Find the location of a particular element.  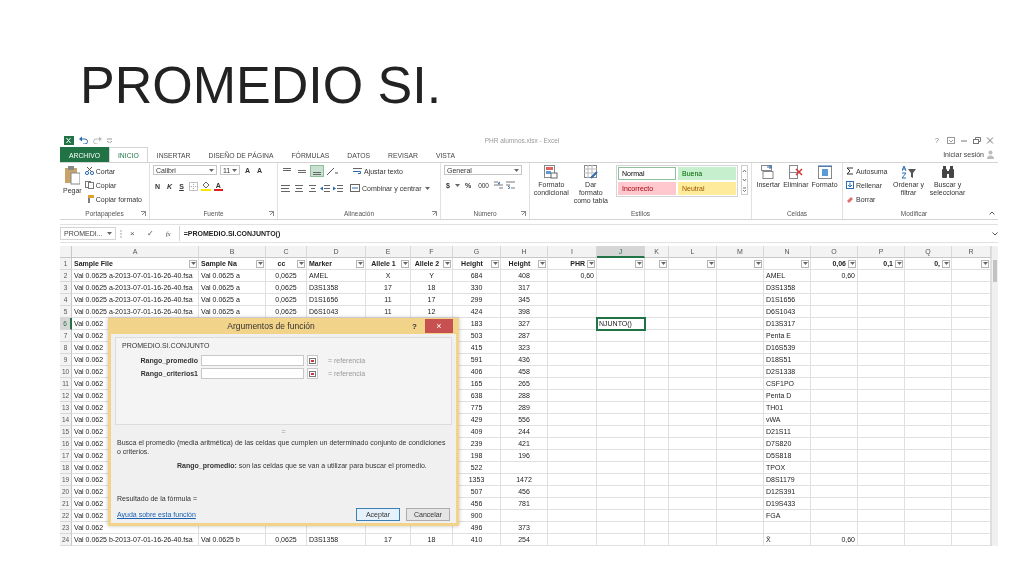

insert-cells-icon is located at coordinates (768, 172).